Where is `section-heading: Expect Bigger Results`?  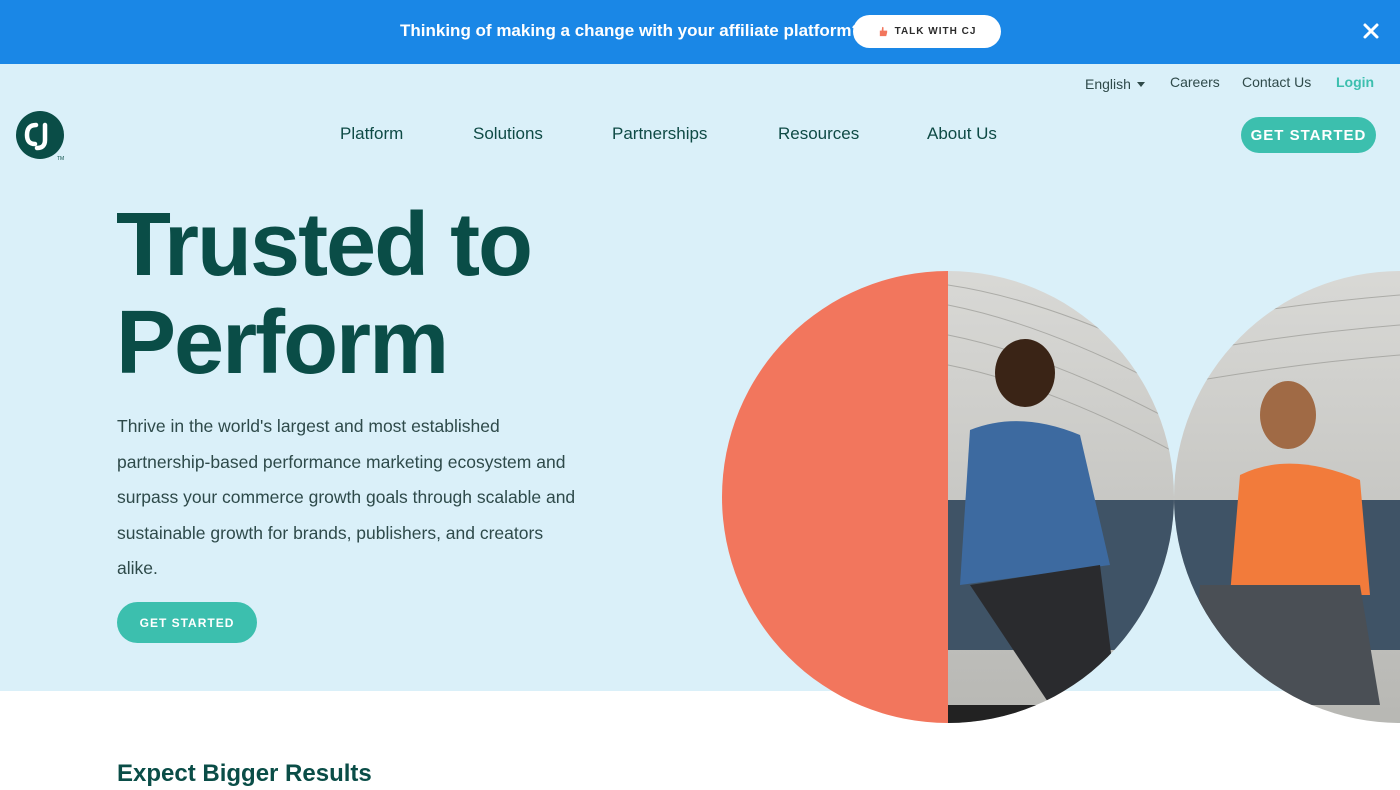
section-heading: Expect Bigger Results is located at coordinates (244, 773).